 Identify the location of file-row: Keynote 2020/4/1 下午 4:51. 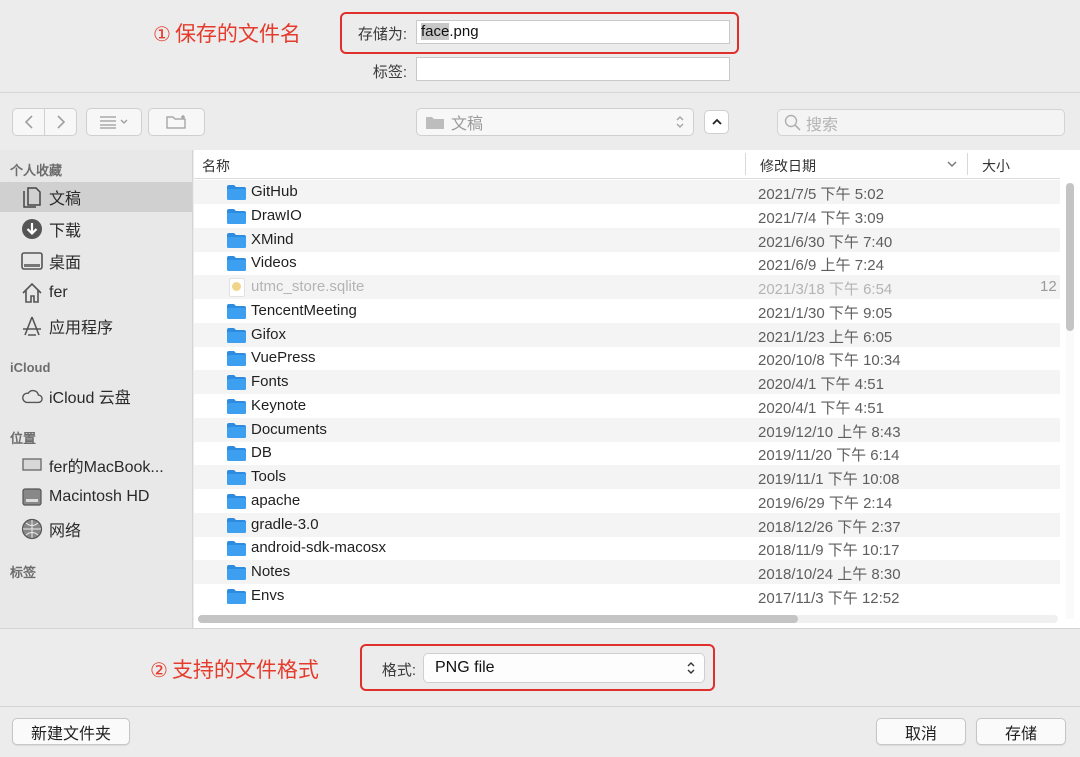
(627, 406).